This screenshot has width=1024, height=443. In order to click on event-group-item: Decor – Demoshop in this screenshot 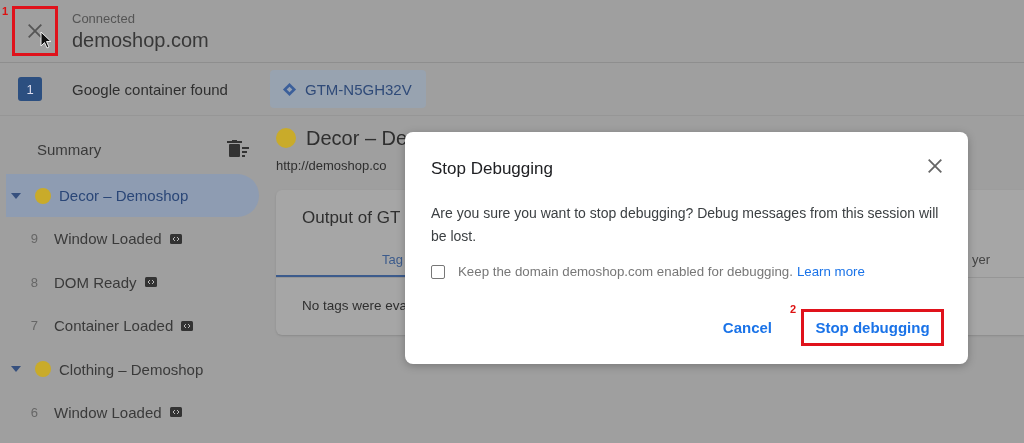, I will do `click(132, 195)`.